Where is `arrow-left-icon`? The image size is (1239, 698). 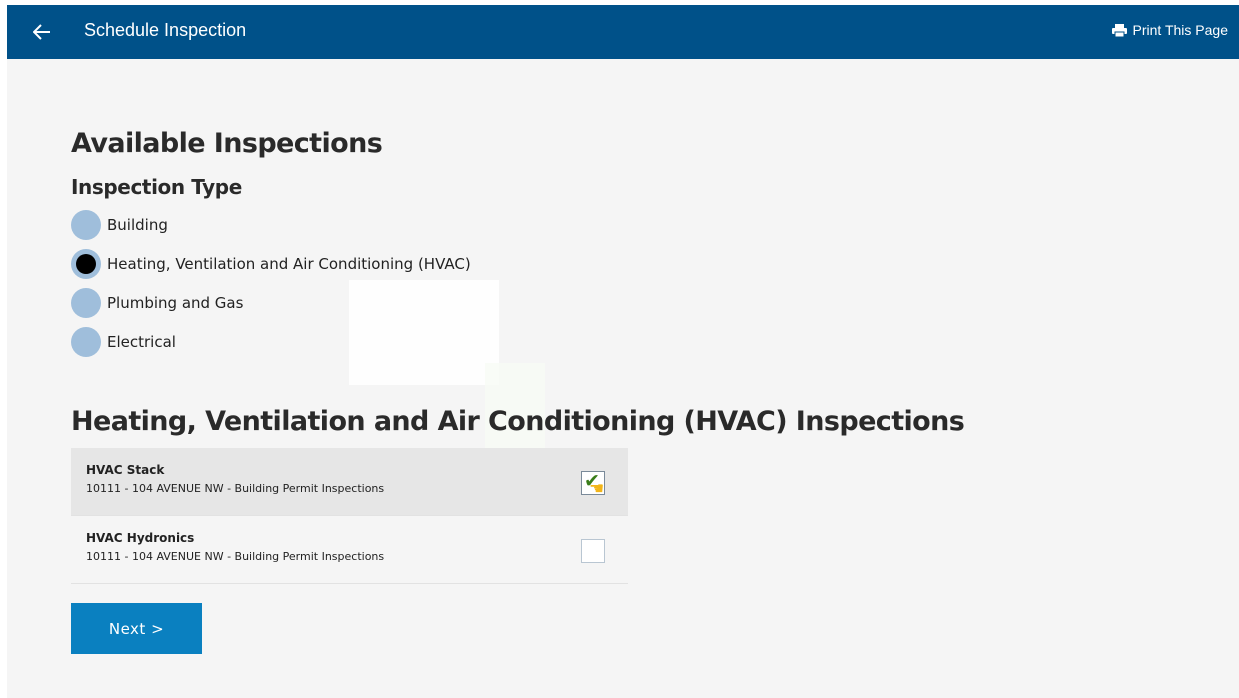
arrow-left-icon is located at coordinates (41, 32).